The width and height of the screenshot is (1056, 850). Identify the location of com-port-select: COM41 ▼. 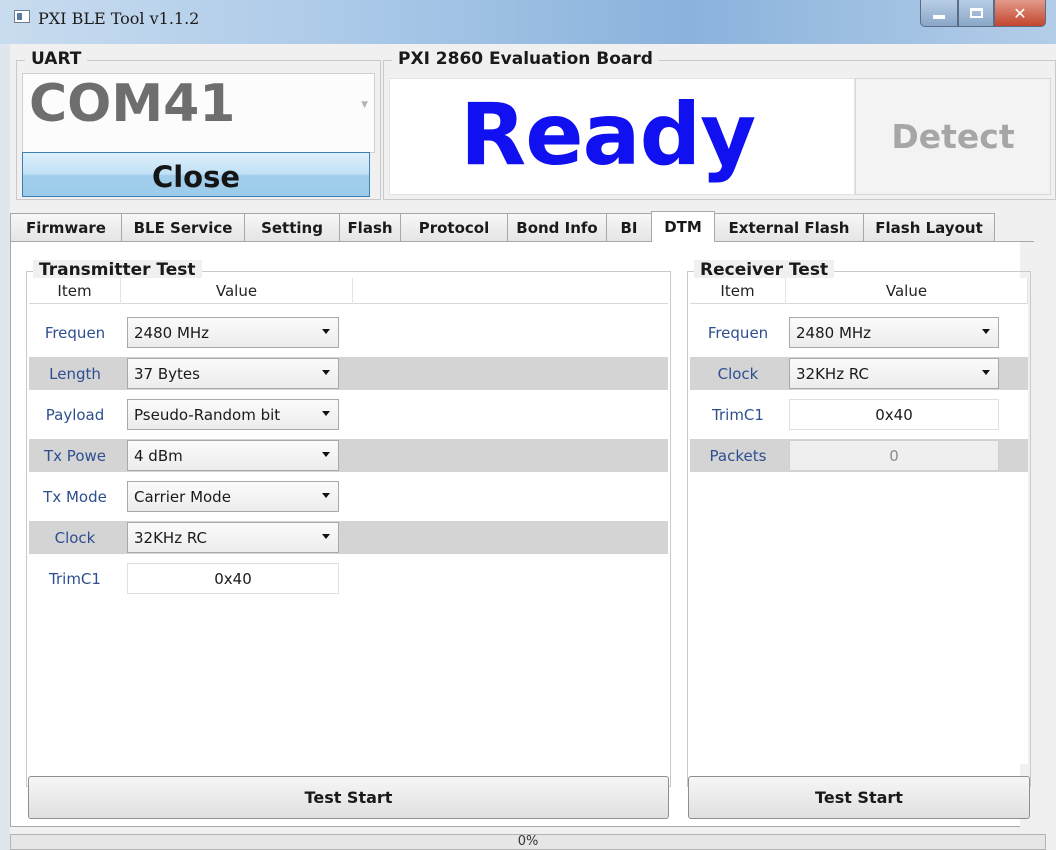
(198, 113).